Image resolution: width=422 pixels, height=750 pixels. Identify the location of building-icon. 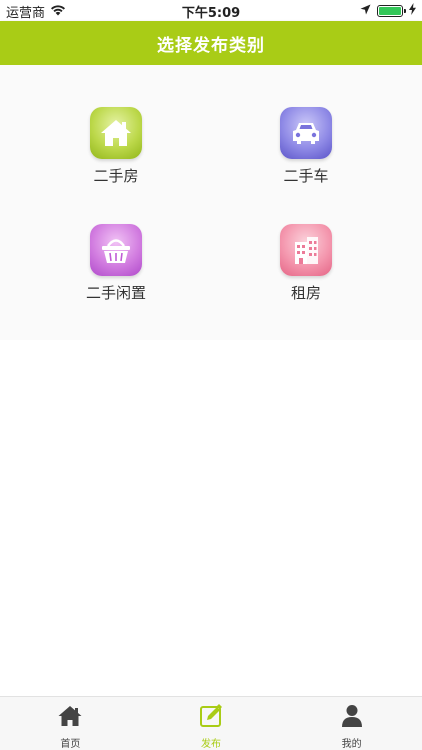
(306, 250).